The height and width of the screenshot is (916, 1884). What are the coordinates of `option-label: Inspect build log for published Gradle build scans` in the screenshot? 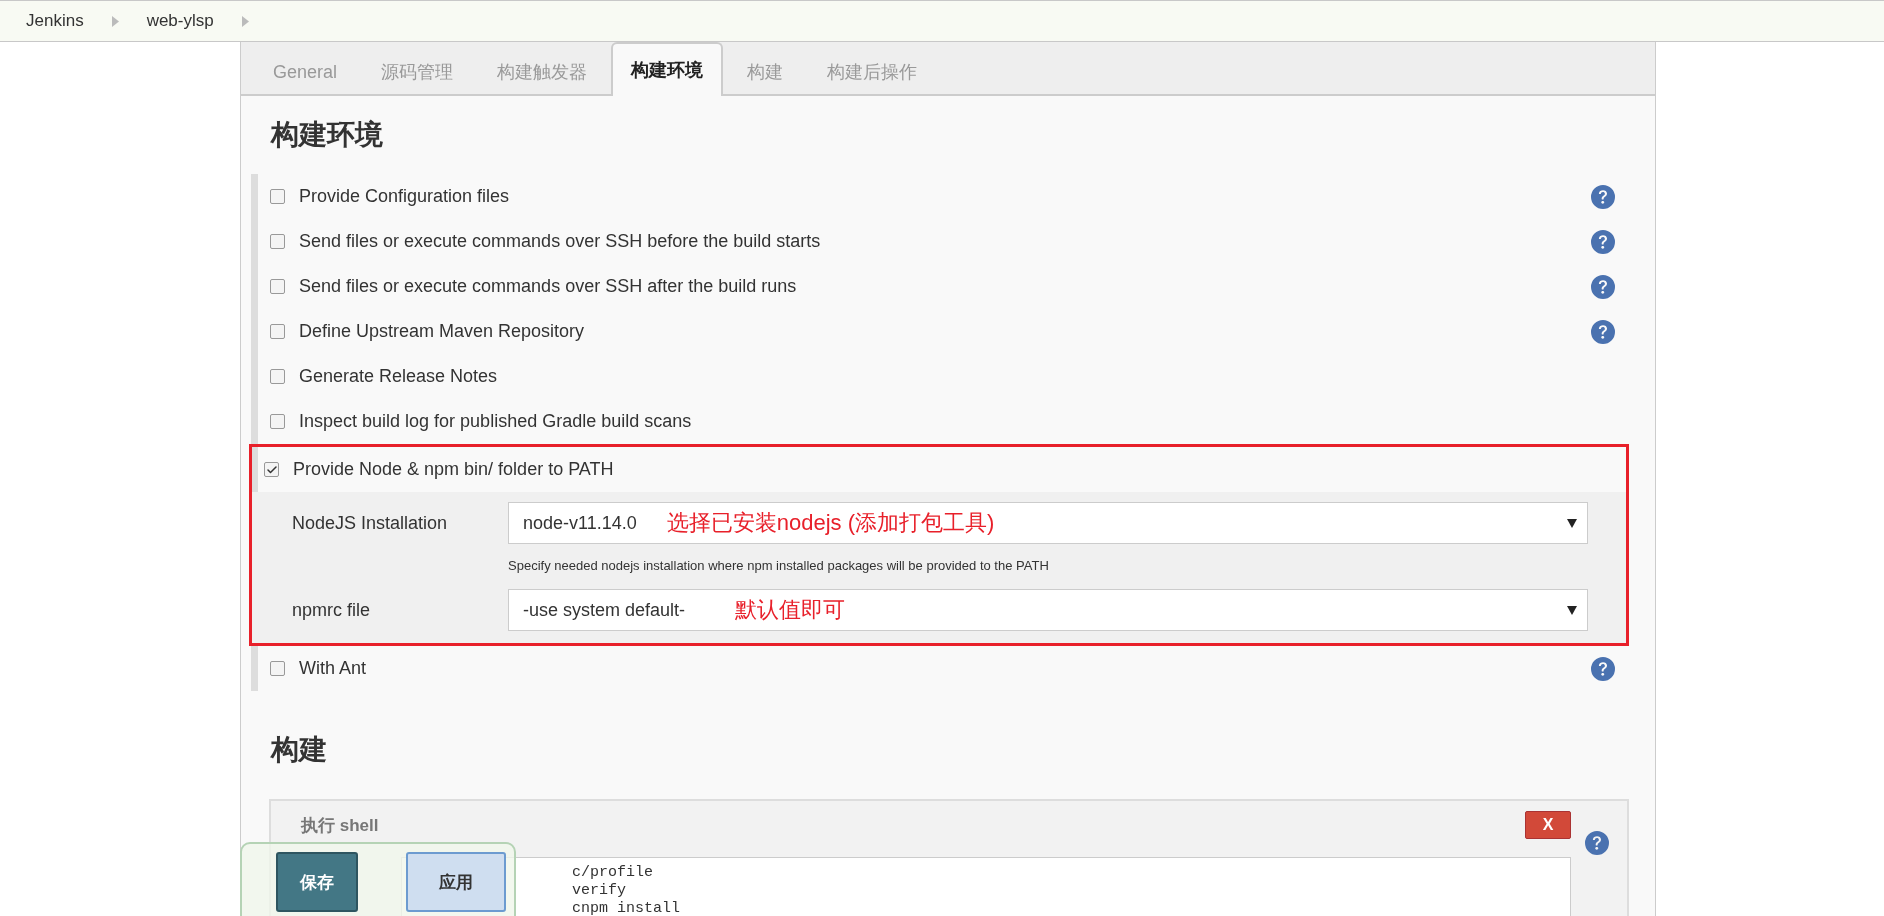 It's located at (496, 421).